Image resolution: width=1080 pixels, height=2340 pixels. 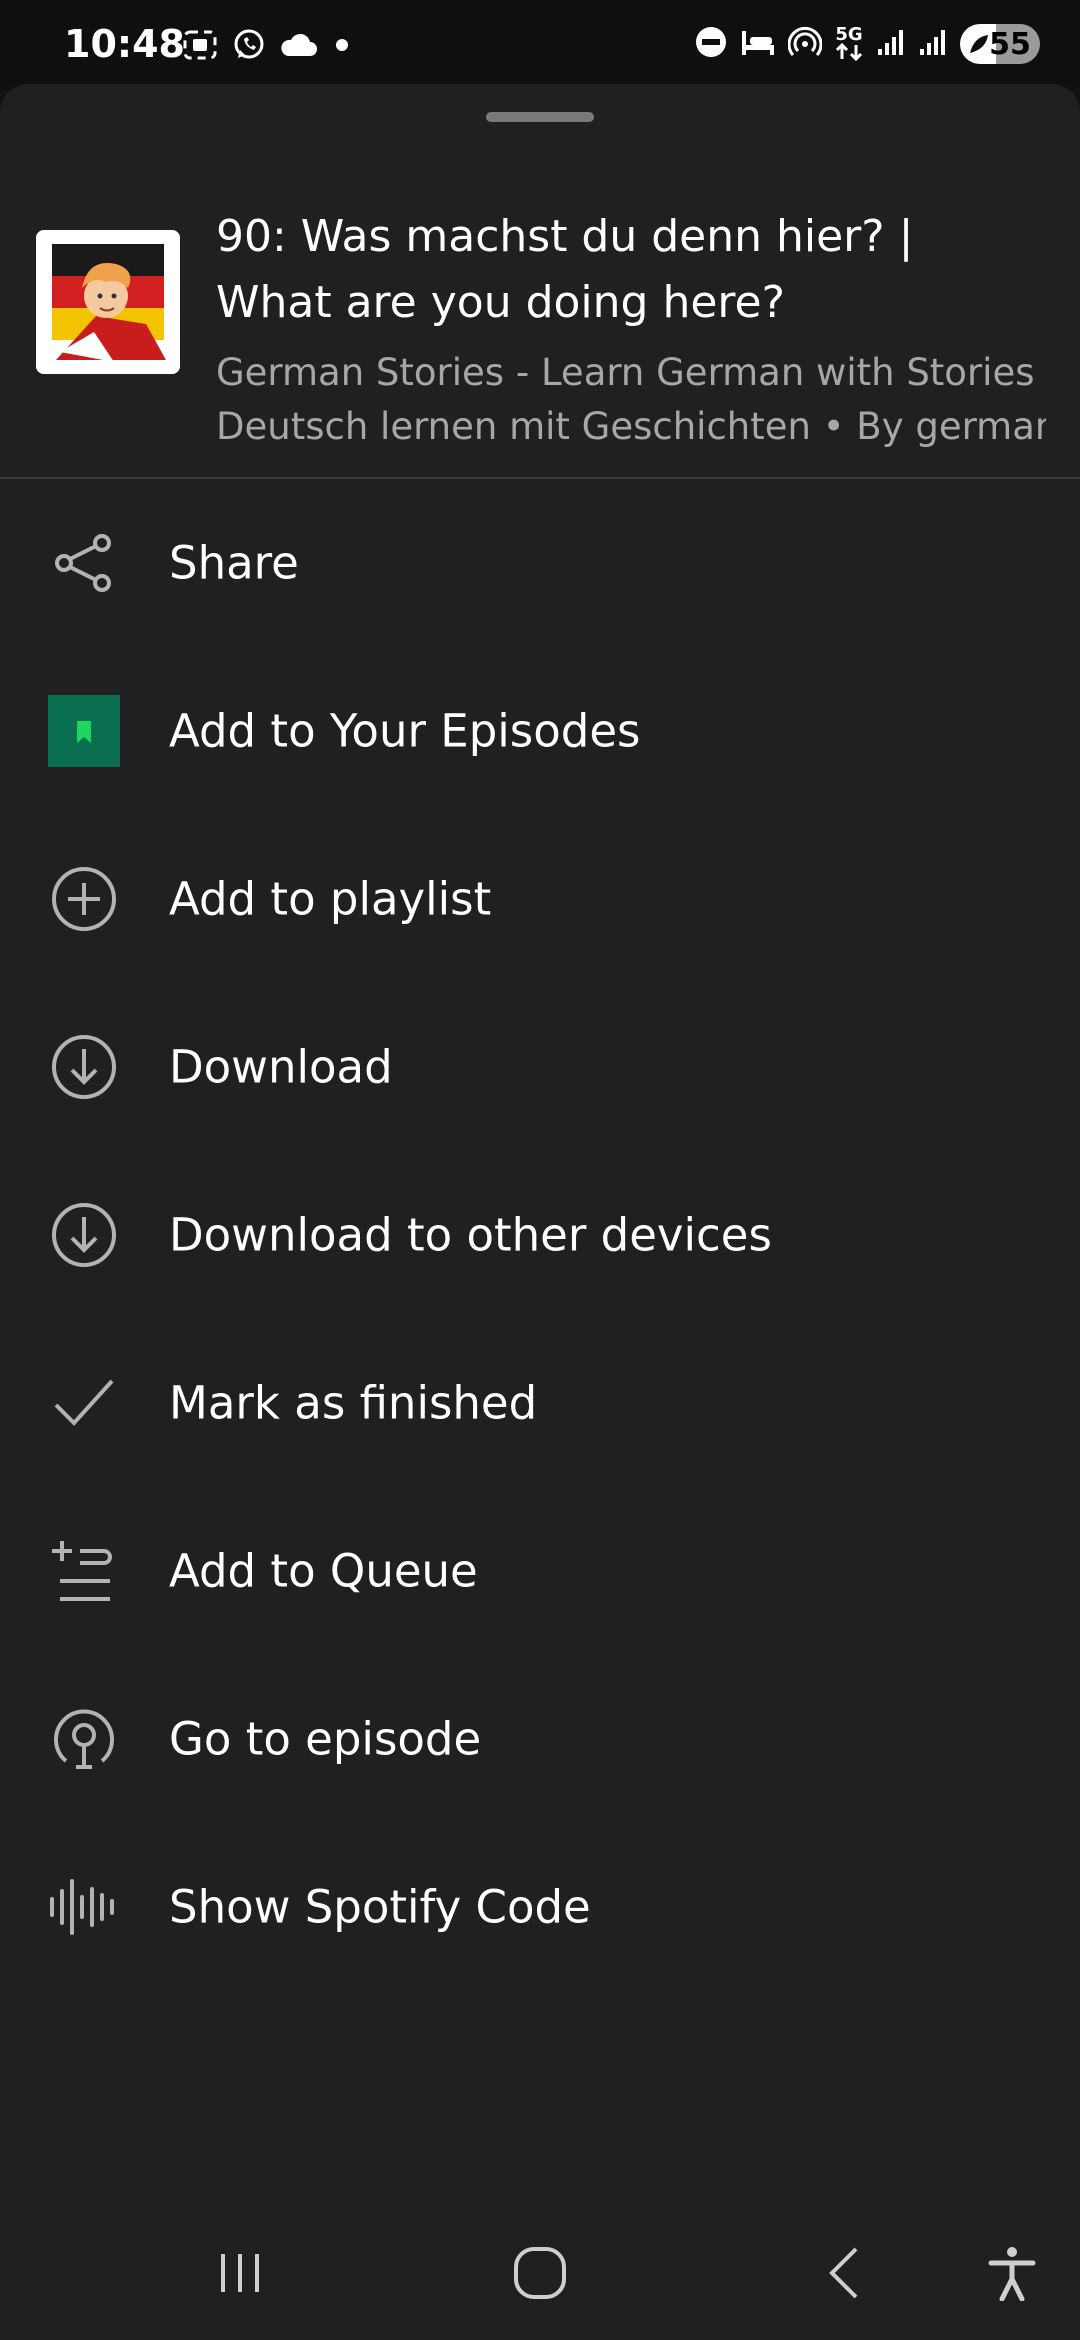 I want to click on menu-item-download-to-other-devices: Download to other devices, so click(x=540, y=1235).